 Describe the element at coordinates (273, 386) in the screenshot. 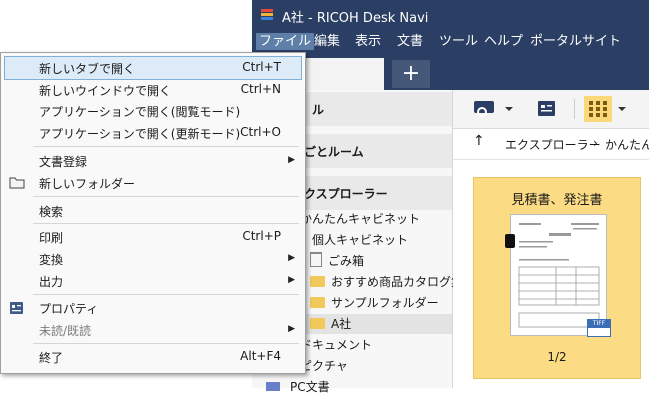

I see `pc-icon` at that location.